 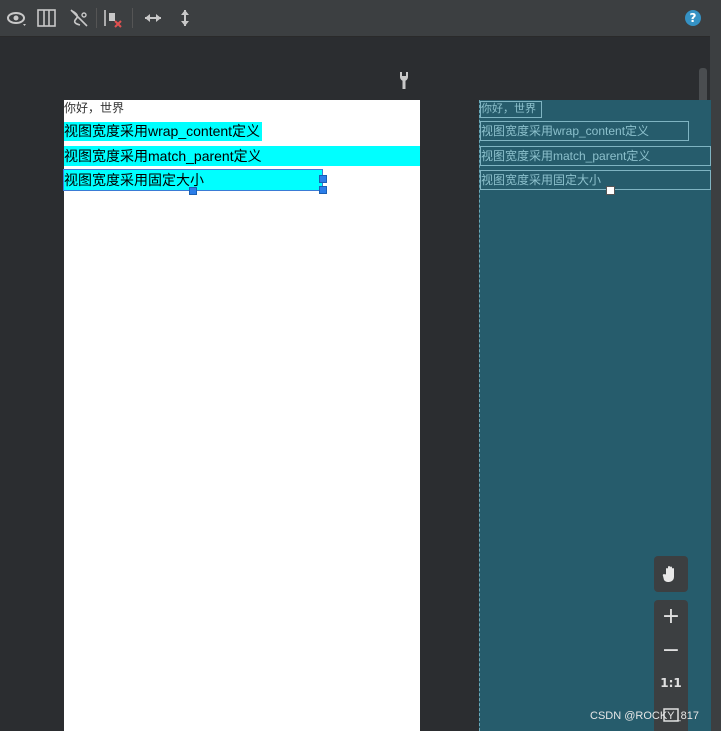 I want to click on zoom-one-to-one-button: 1:1, so click(x=671, y=683).